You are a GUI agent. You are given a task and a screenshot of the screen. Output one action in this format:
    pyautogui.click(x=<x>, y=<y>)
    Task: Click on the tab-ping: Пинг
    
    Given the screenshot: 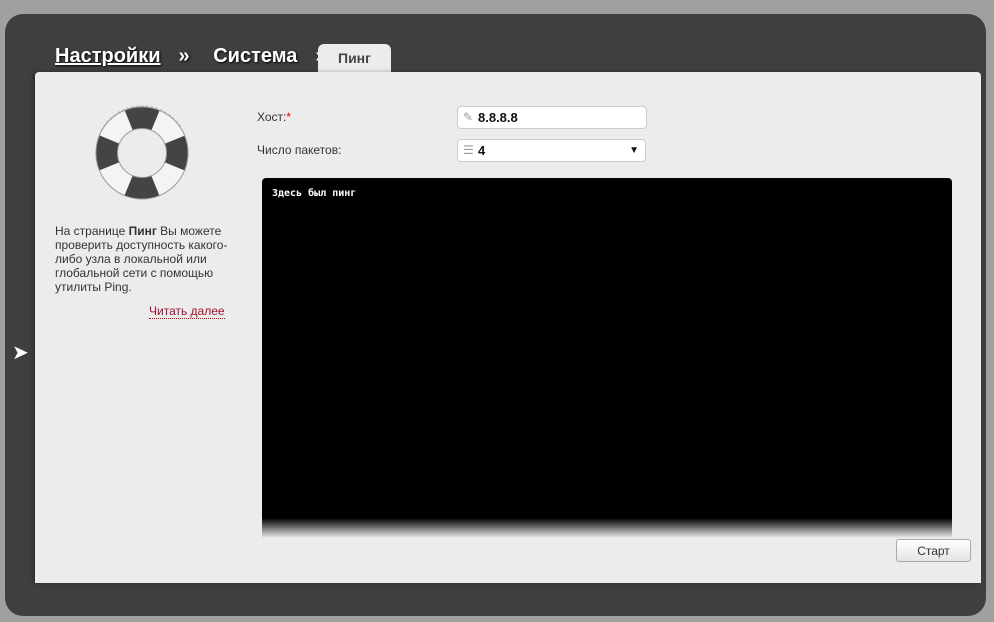 What is the action you would take?
    pyautogui.click(x=354, y=59)
    